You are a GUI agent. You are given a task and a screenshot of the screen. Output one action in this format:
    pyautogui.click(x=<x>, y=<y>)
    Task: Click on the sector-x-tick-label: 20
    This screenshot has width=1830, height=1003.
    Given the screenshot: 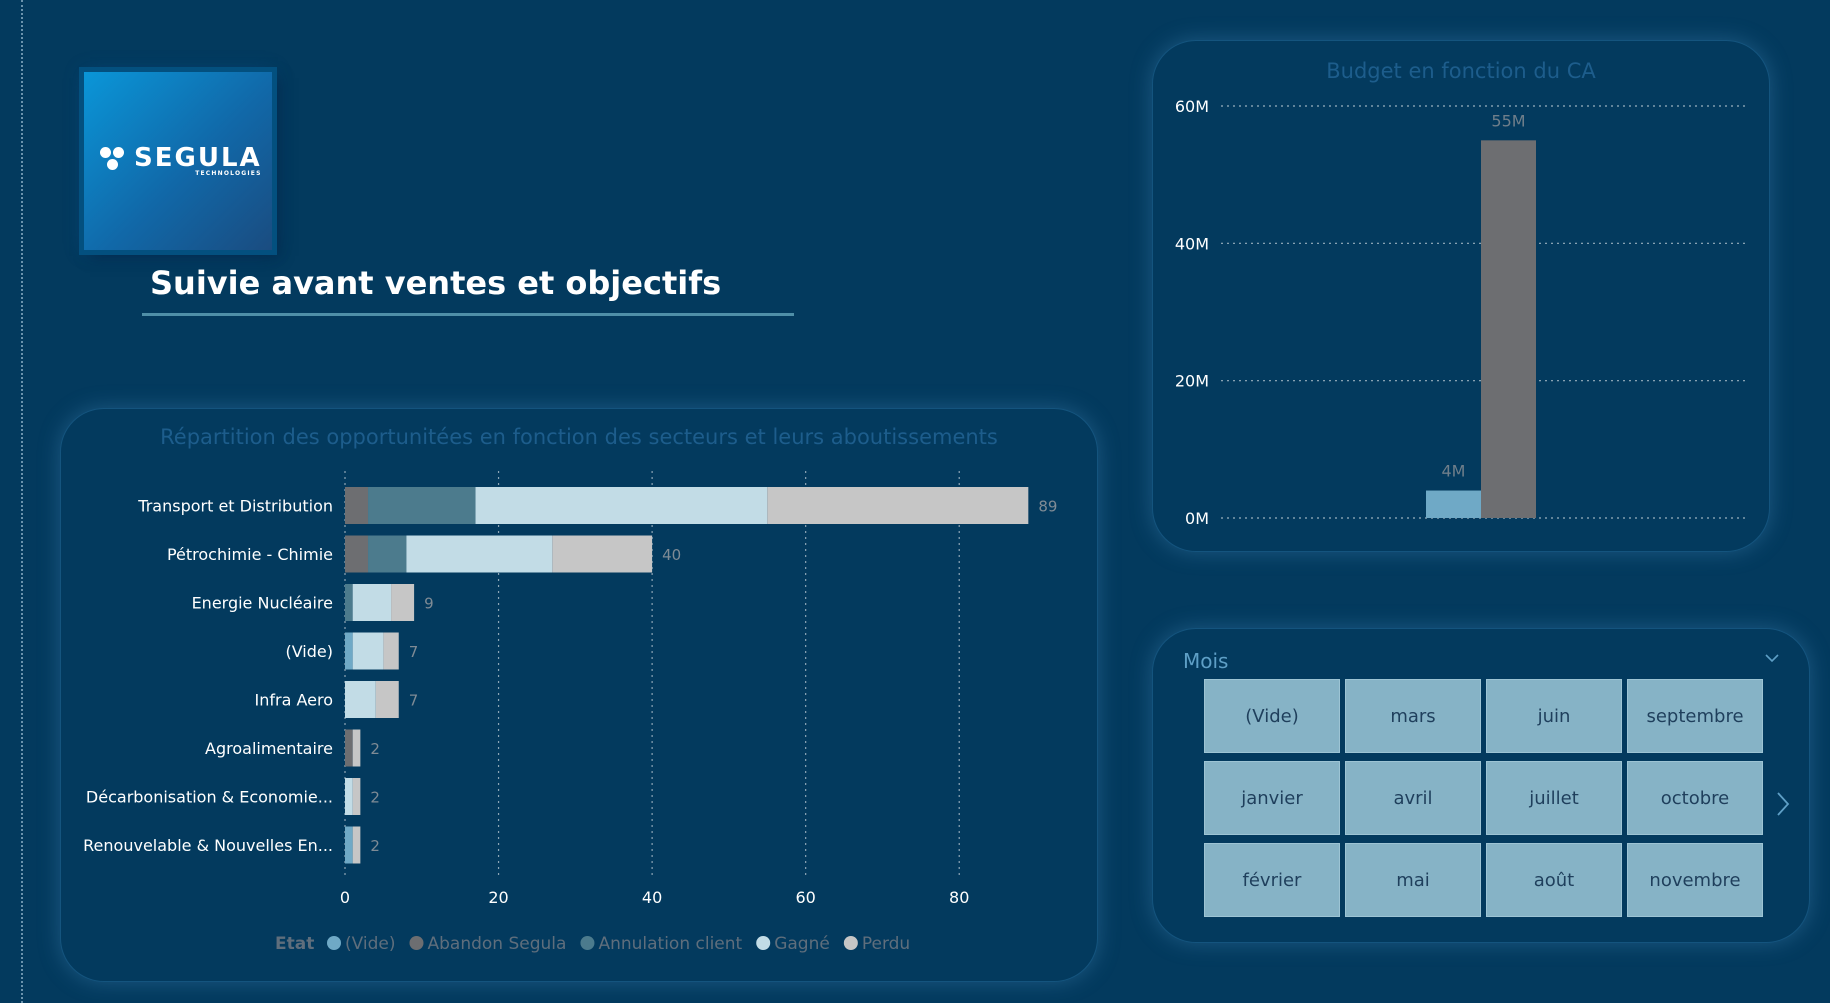 What is the action you would take?
    pyautogui.click(x=498, y=897)
    